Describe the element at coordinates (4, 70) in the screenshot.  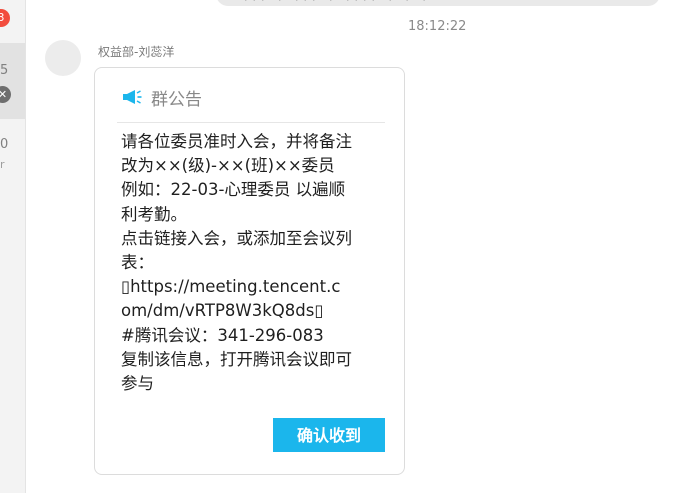
I see `conversation-count: 5` at that location.